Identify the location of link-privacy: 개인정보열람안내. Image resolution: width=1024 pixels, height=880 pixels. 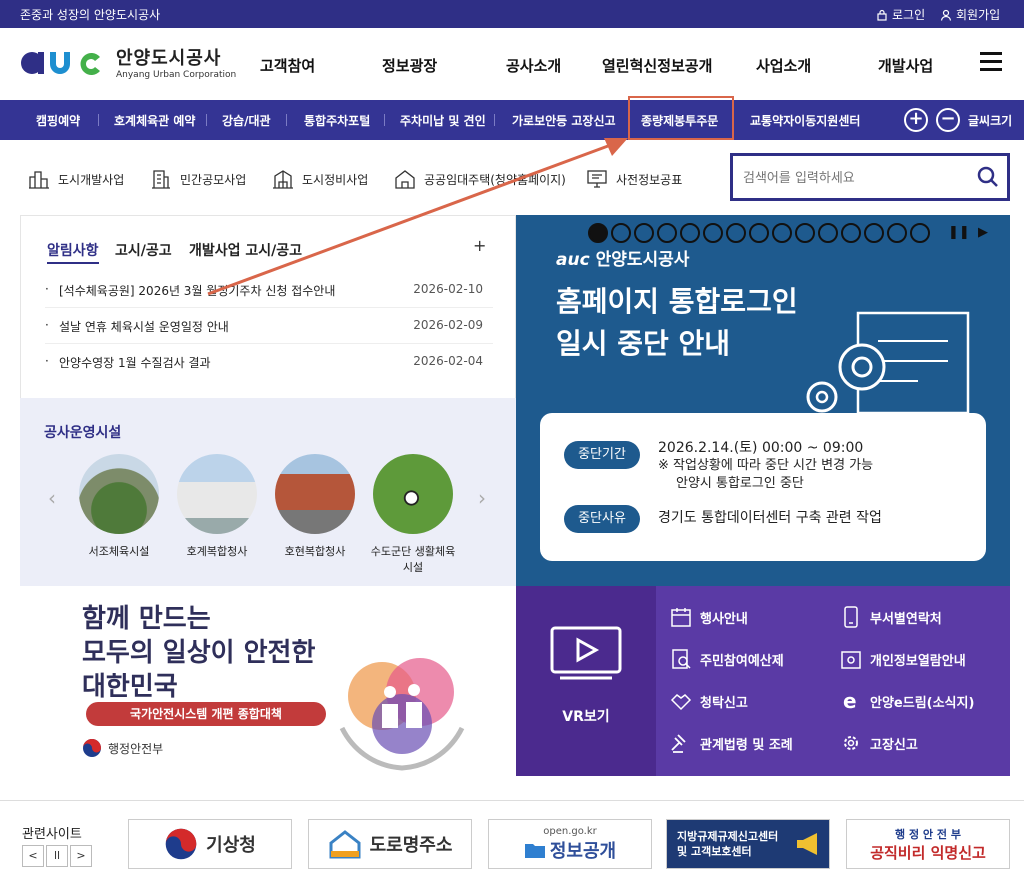
(903, 659).